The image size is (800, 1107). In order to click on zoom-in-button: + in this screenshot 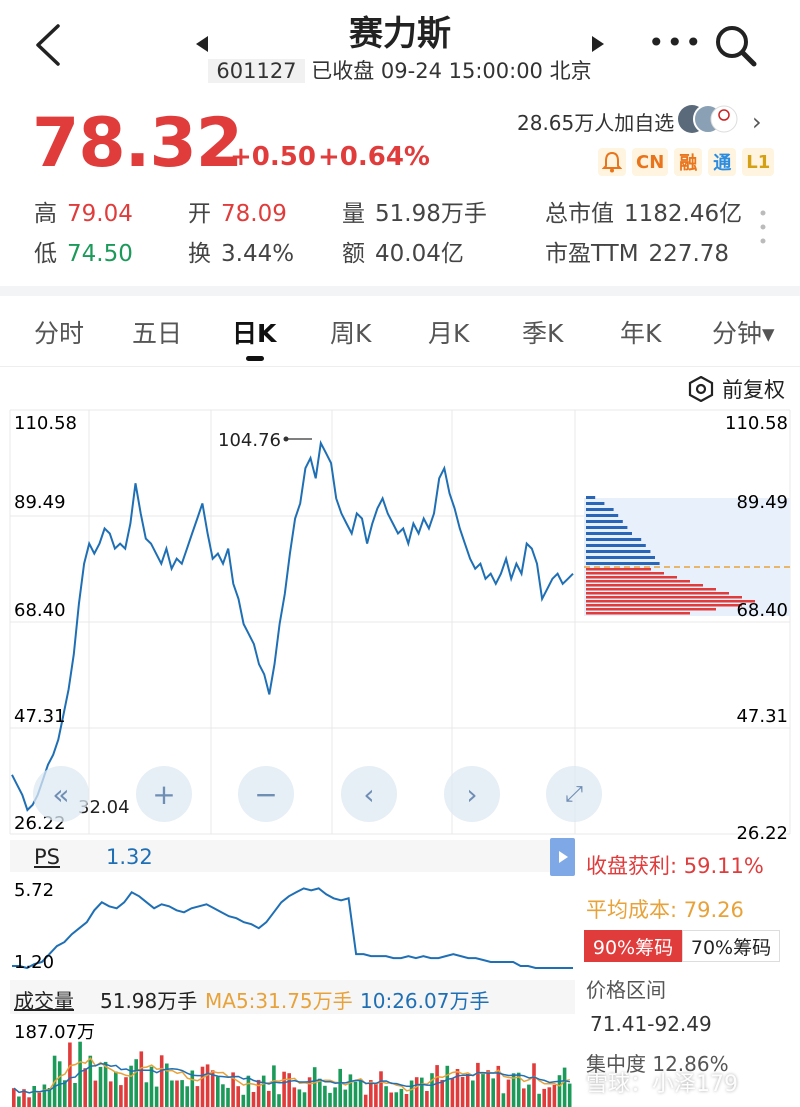, I will do `click(164, 794)`.